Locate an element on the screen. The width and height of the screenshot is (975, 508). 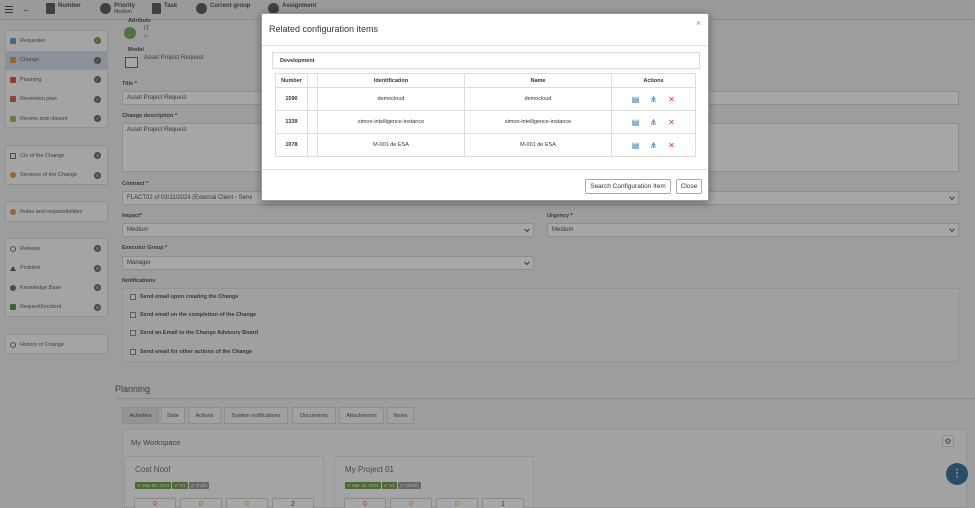
column-header: Name is located at coordinates (538, 80).